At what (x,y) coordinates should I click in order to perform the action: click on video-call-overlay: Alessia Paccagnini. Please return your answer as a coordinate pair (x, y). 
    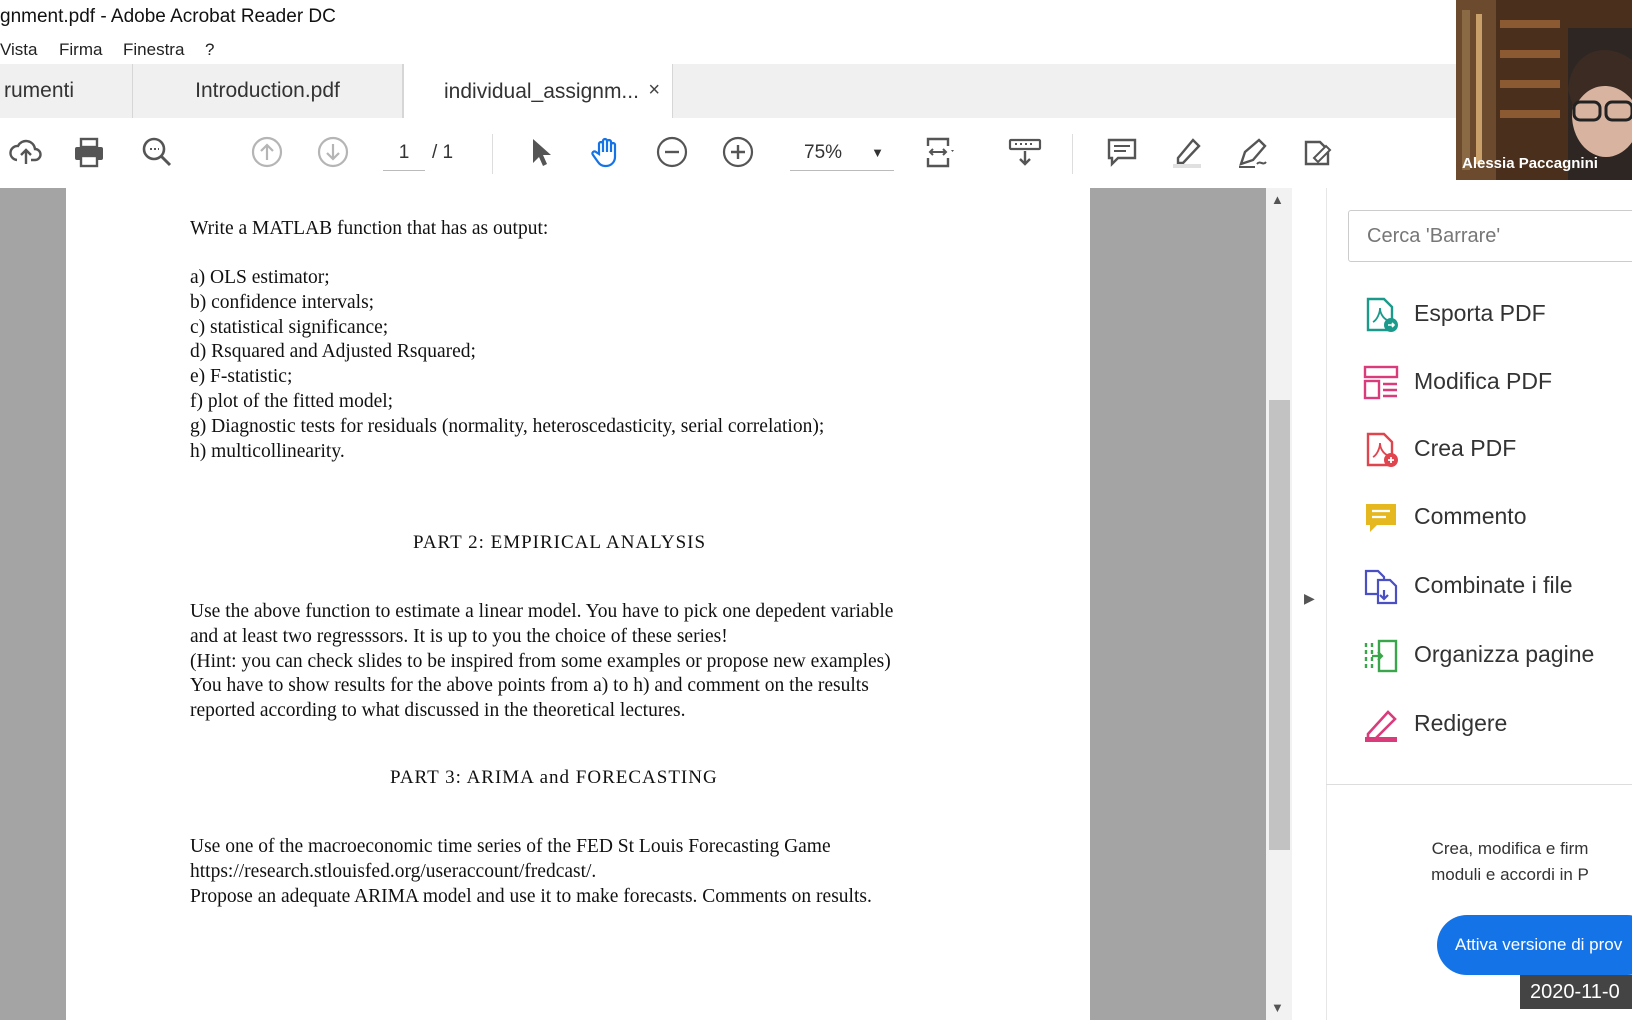
    Looking at the image, I should click on (1544, 90).